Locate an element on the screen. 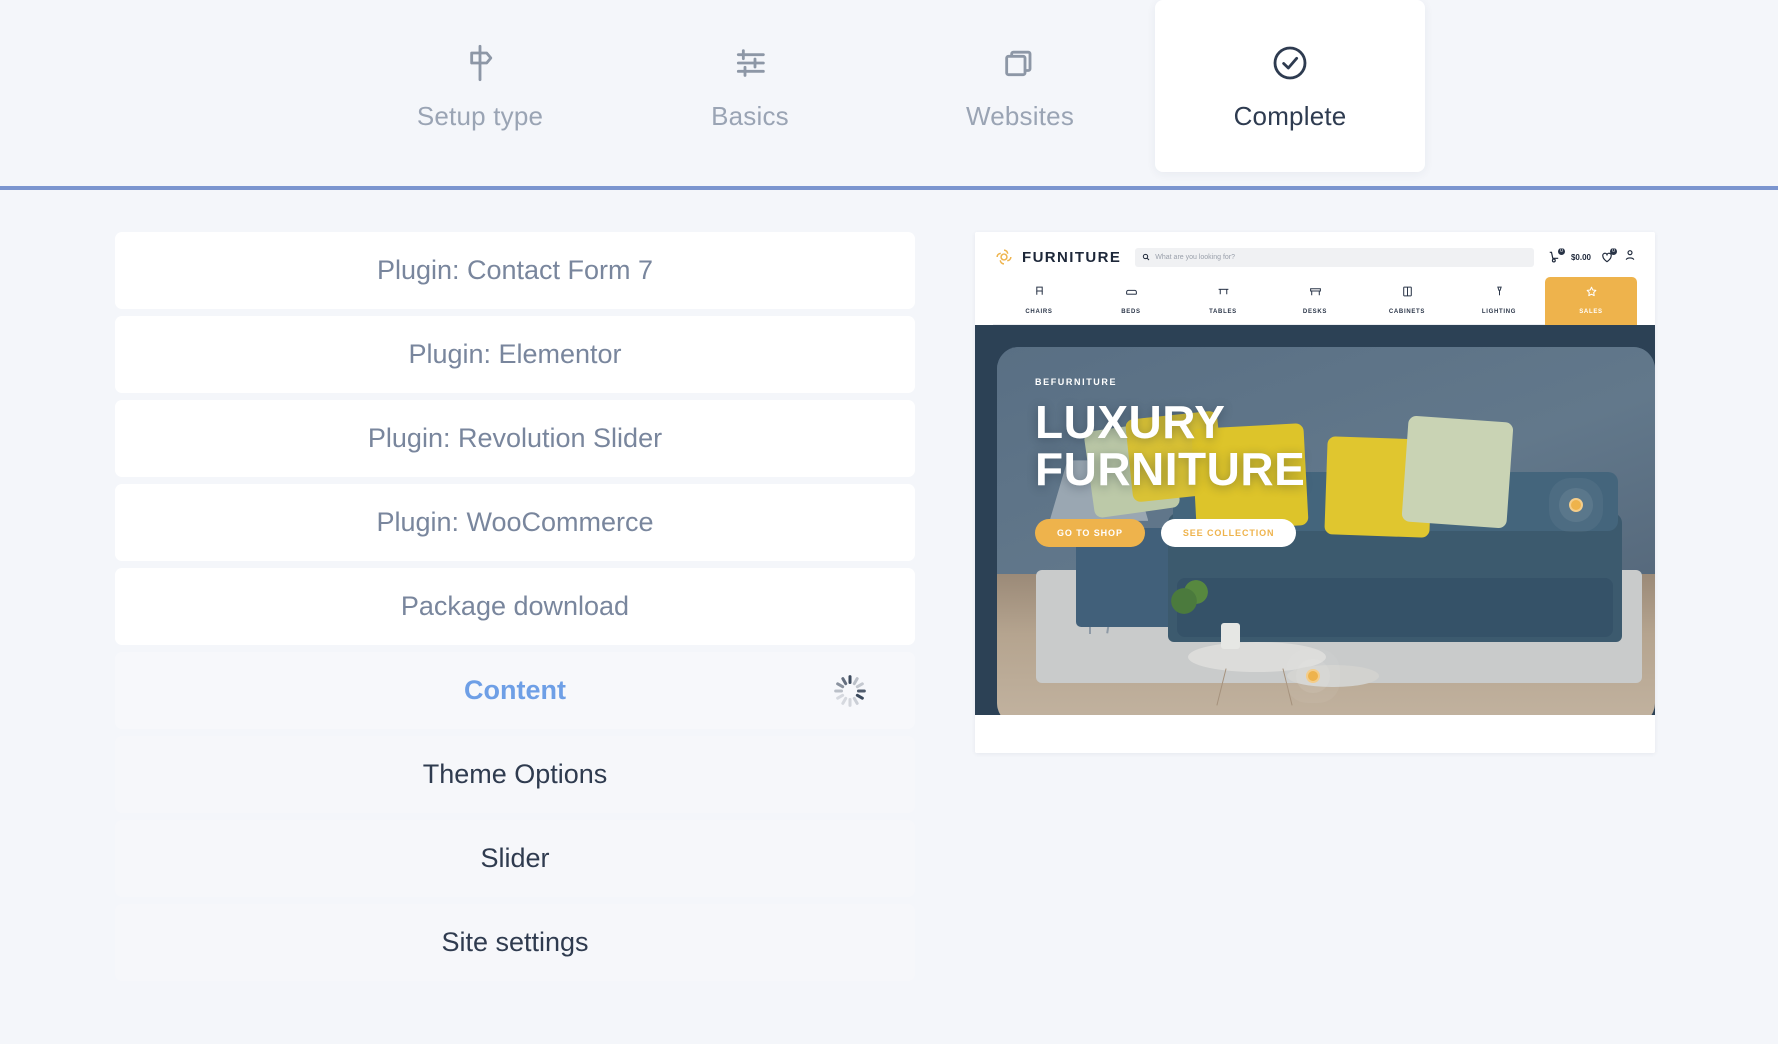 The height and width of the screenshot is (1044, 1778). preview-nav-lighting: LIGHTING is located at coordinates (1499, 300).